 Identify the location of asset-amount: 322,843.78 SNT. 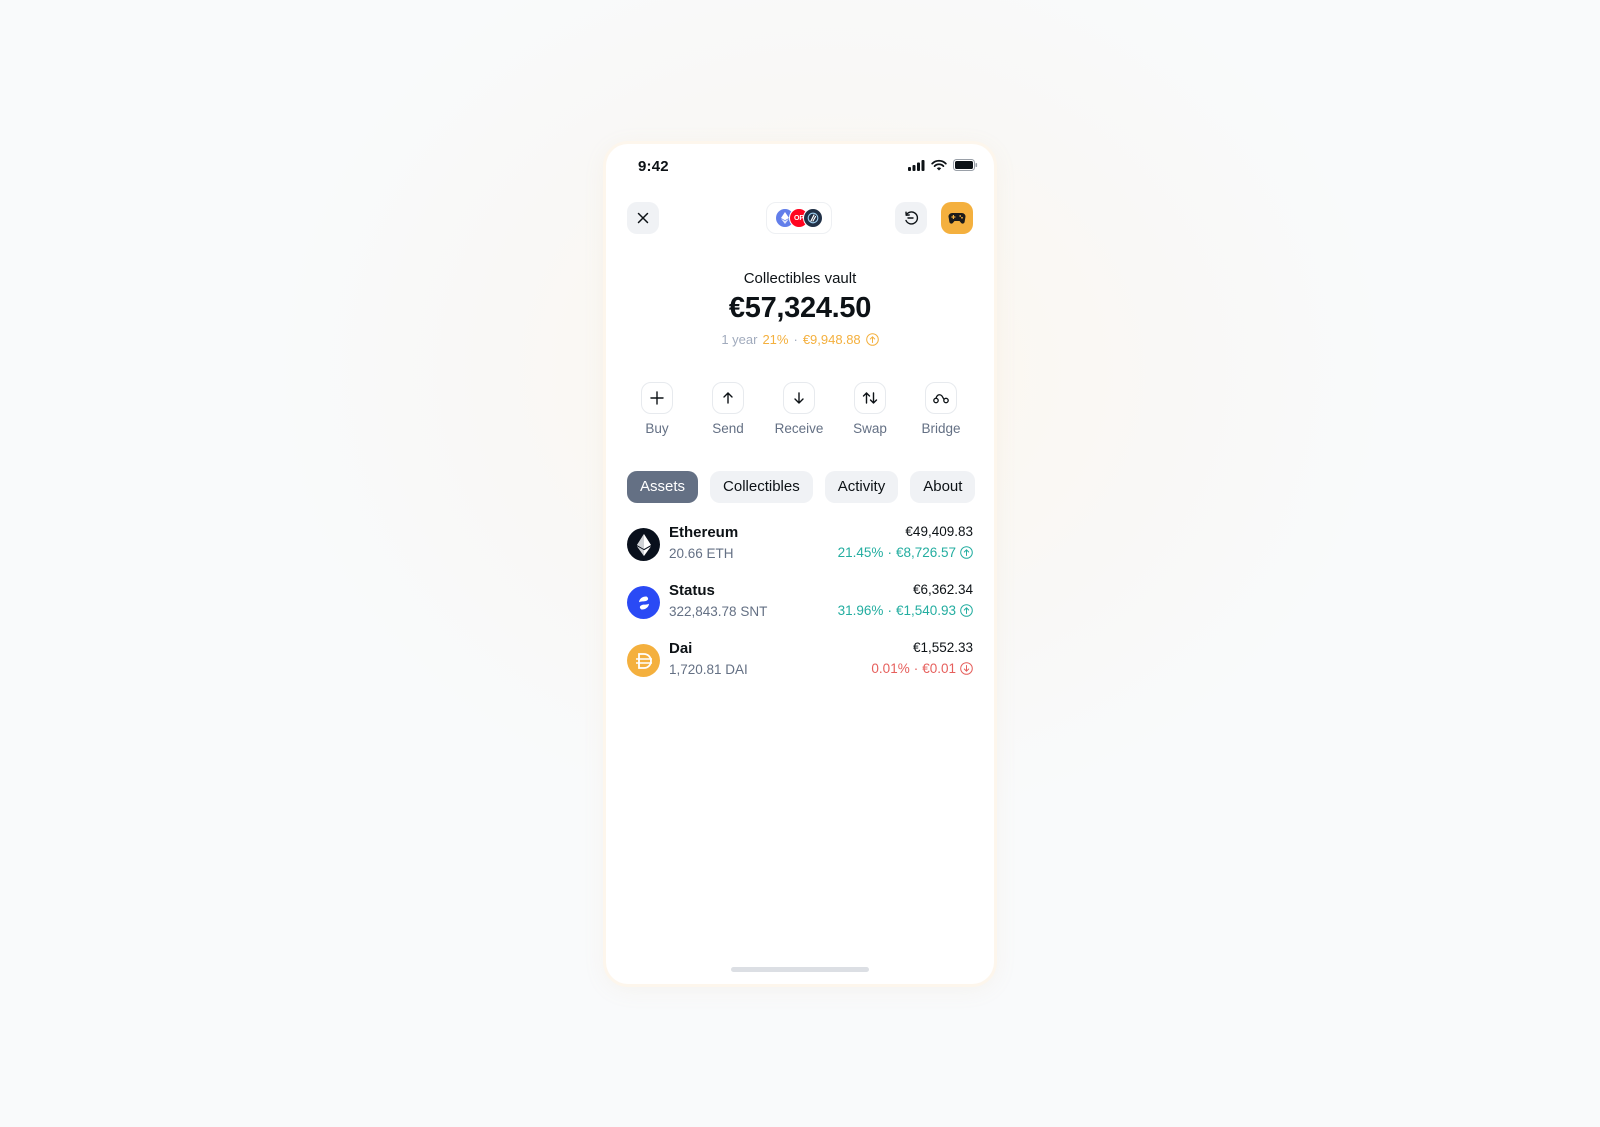
(718, 611).